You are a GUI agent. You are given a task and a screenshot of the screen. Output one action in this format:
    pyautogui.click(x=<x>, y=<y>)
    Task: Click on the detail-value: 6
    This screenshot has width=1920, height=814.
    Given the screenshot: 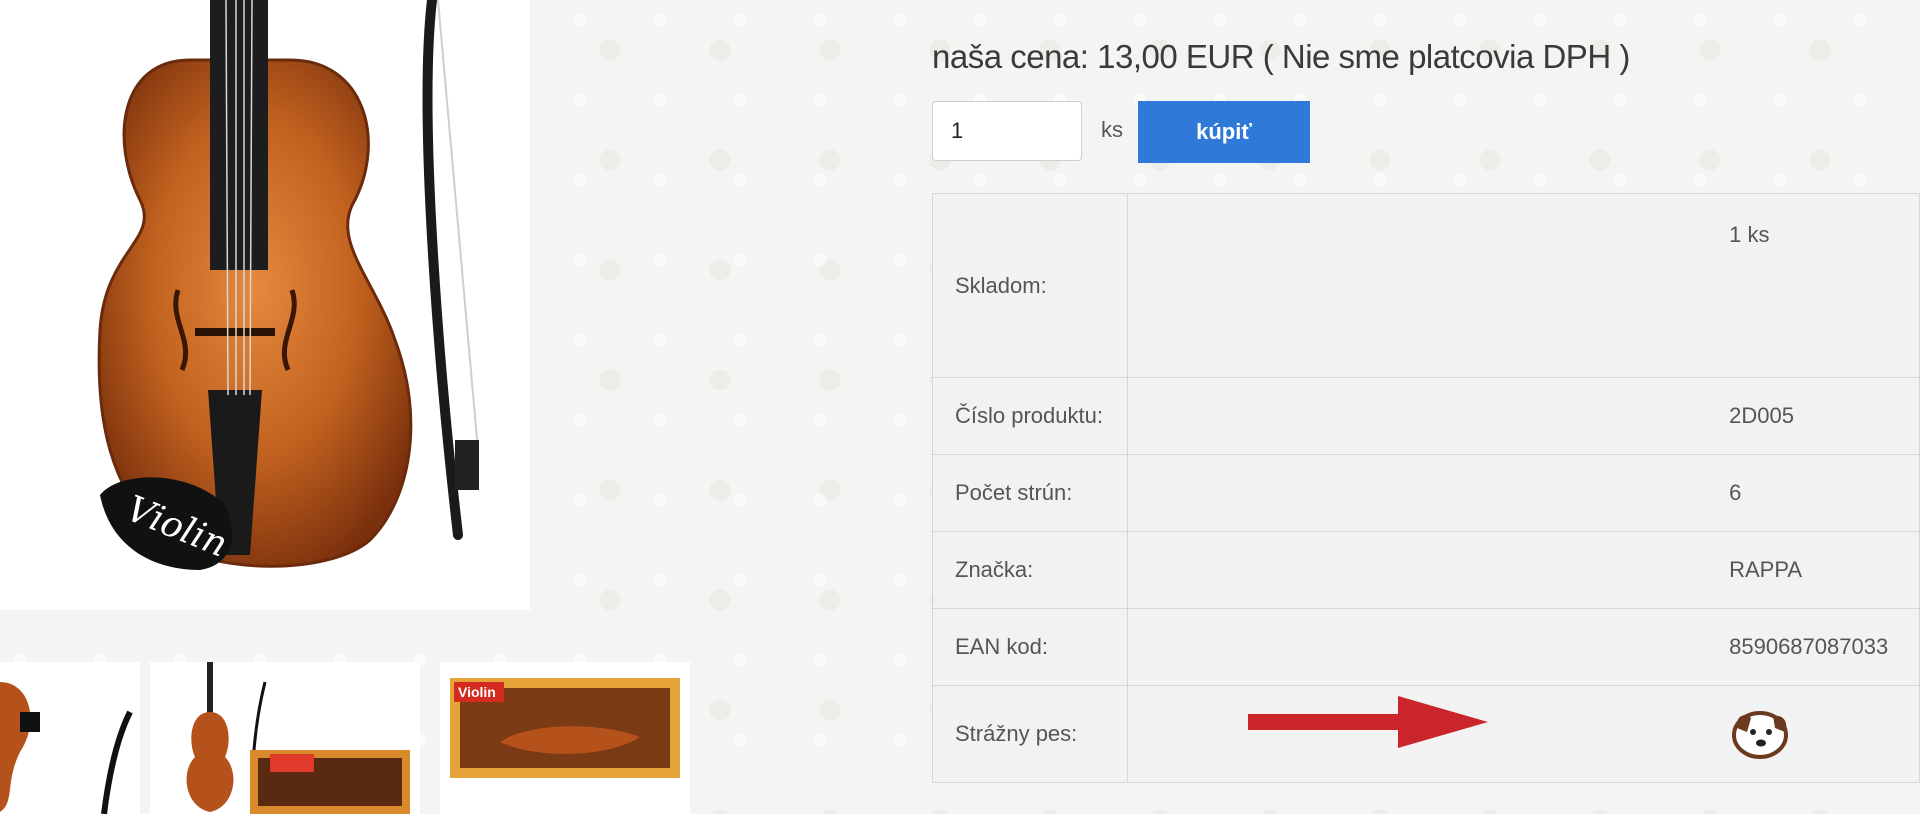 What is the action you would take?
    pyautogui.click(x=1523, y=493)
    